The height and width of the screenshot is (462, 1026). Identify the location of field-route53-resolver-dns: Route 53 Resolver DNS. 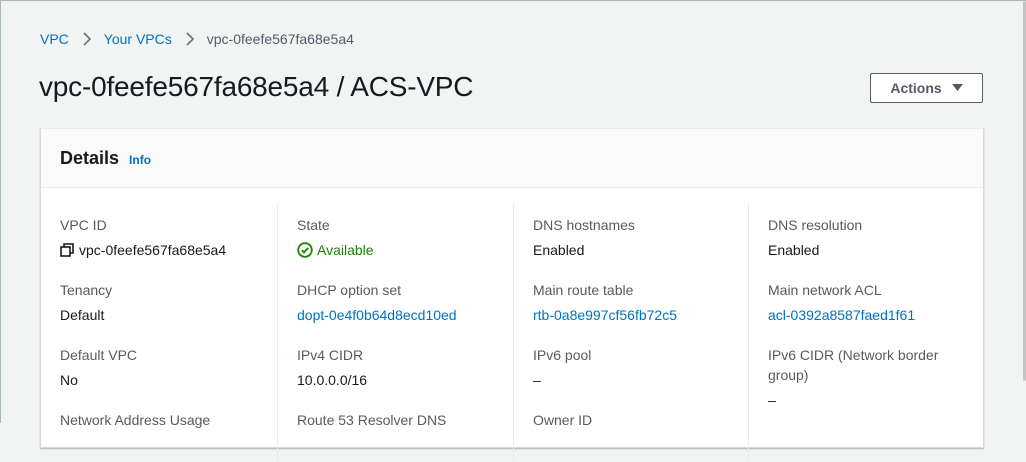
(415, 420).